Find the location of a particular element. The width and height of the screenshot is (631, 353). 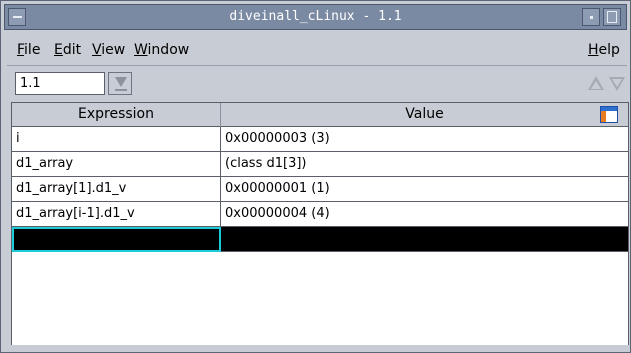

menu-edit: Edit is located at coordinates (67, 50).